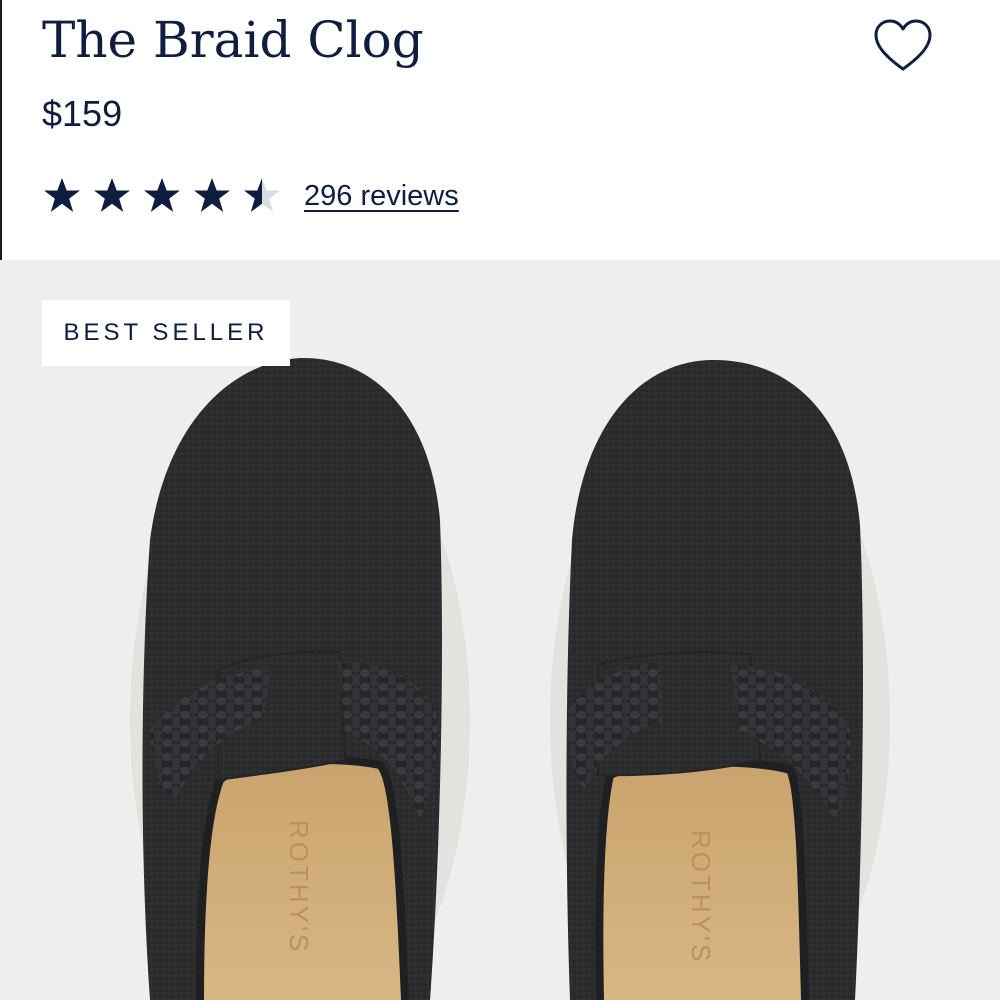  What do you see at coordinates (1, 130) in the screenshot?
I see `left-edge-divider` at bounding box center [1, 130].